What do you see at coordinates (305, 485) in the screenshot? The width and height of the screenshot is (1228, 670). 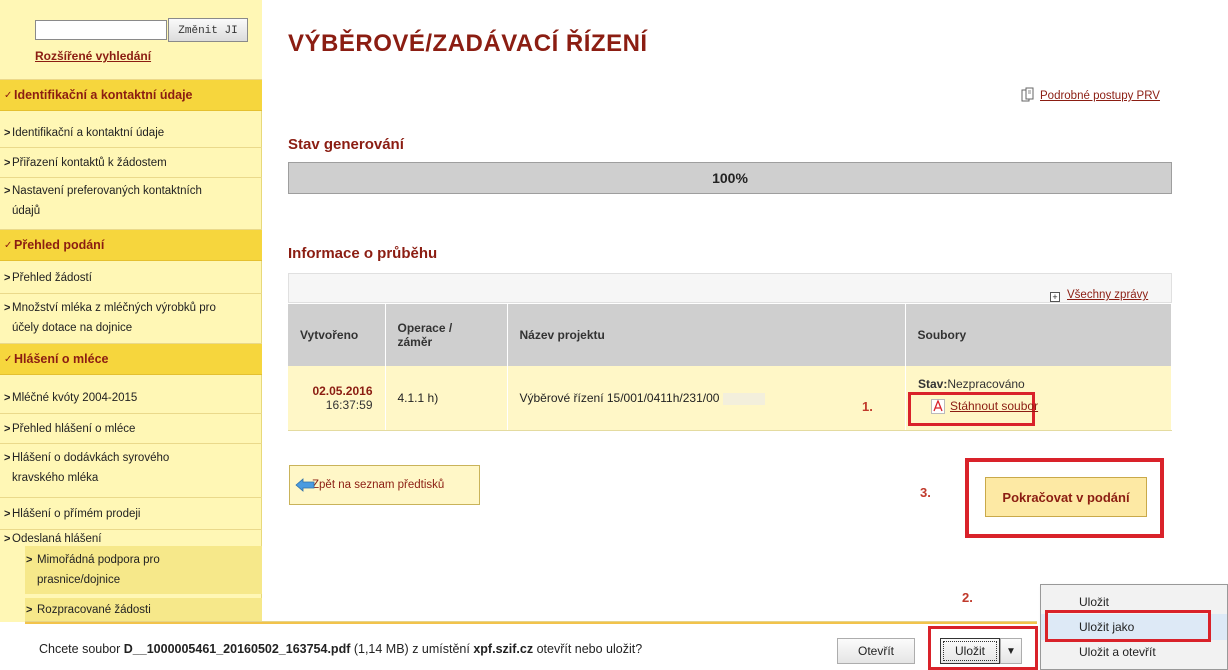 I see `back-arrow-icon` at bounding box center [305, 485].